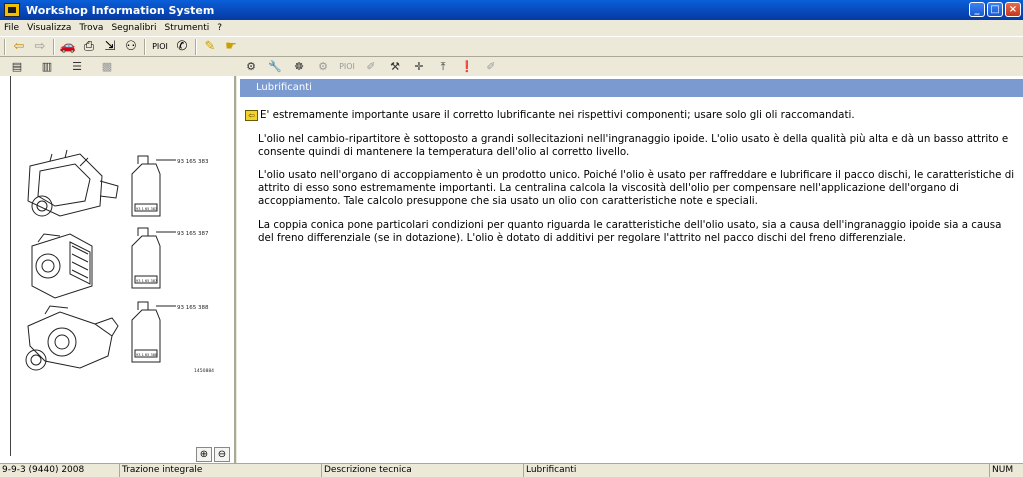 The height and width of the screenshot is (477, 1023). What do you see at coordinates (347, 66) in the screenshot?
I see `piui-tab: PIOI` at bounding box center [347, 66].